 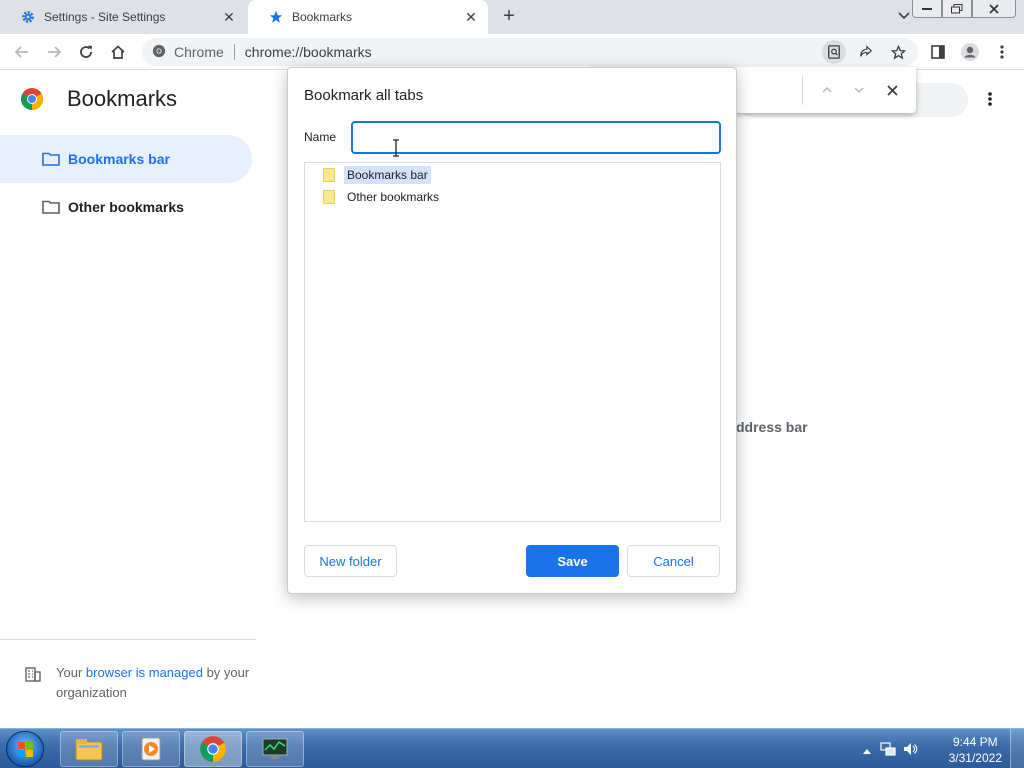 I want to click on side-panel-icon, so click(x=938, y=52).